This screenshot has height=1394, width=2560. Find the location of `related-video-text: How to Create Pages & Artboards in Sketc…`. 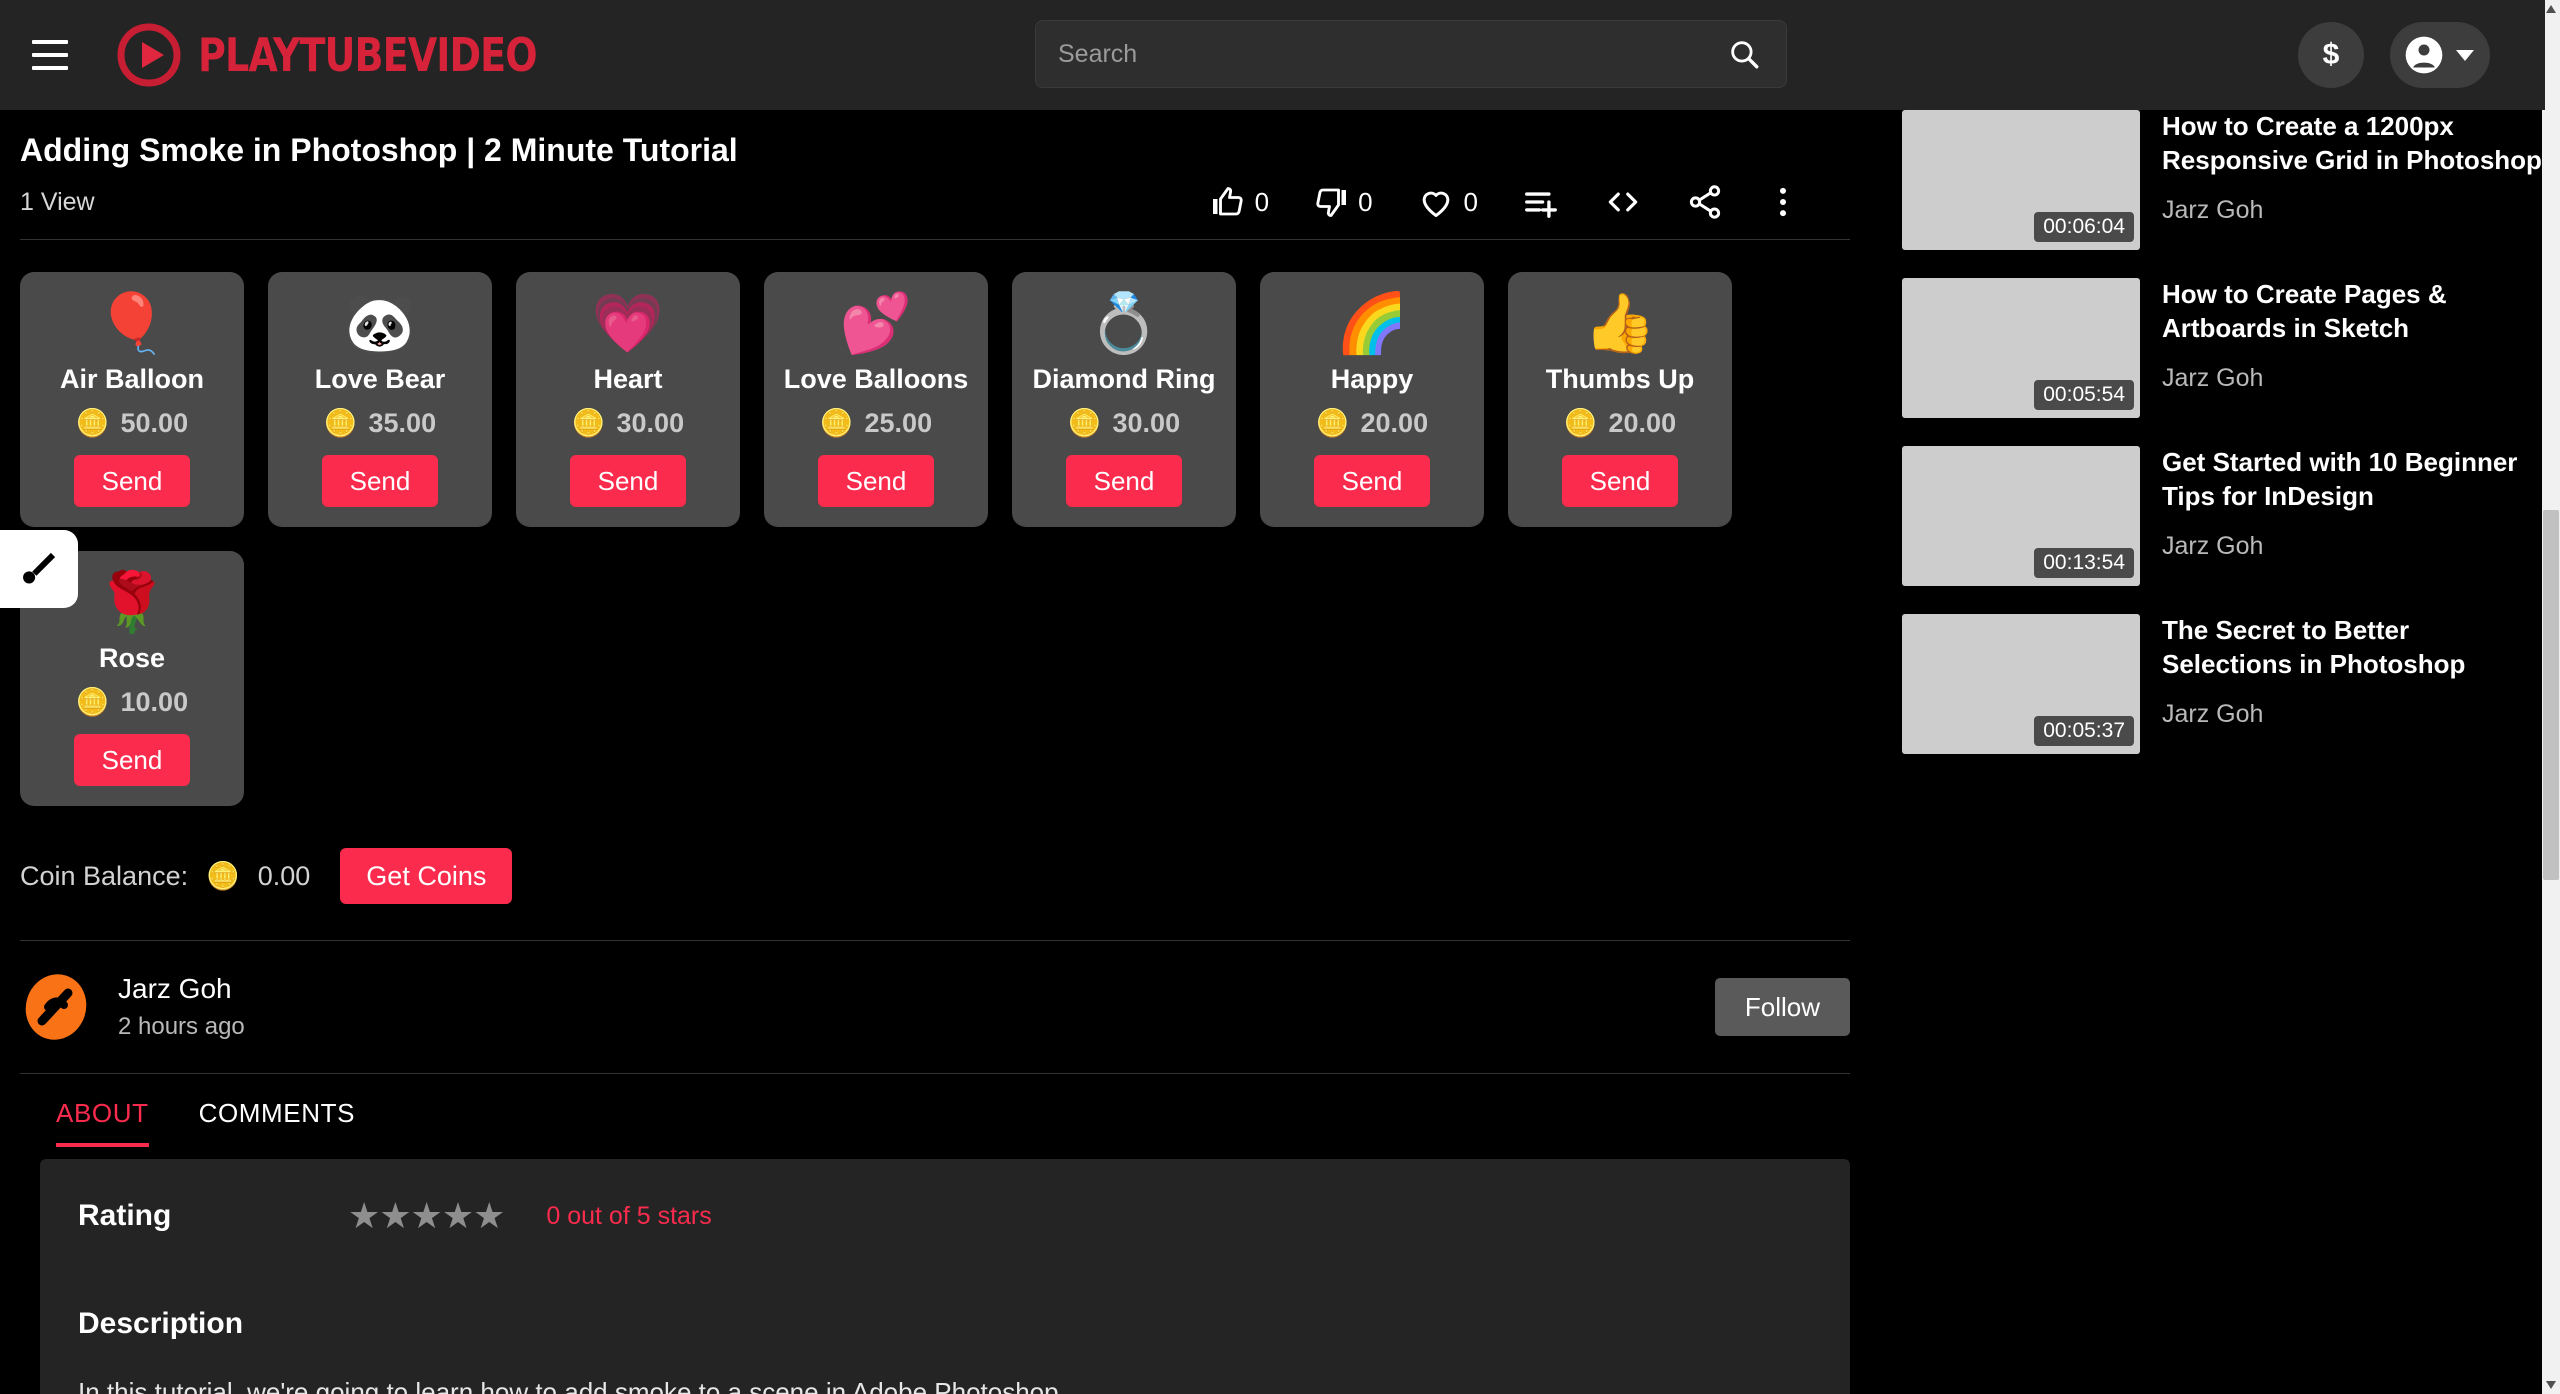

related-video-text: How to Create Pages & Artboards in Sketc… is located at coordinates (2352, 348).